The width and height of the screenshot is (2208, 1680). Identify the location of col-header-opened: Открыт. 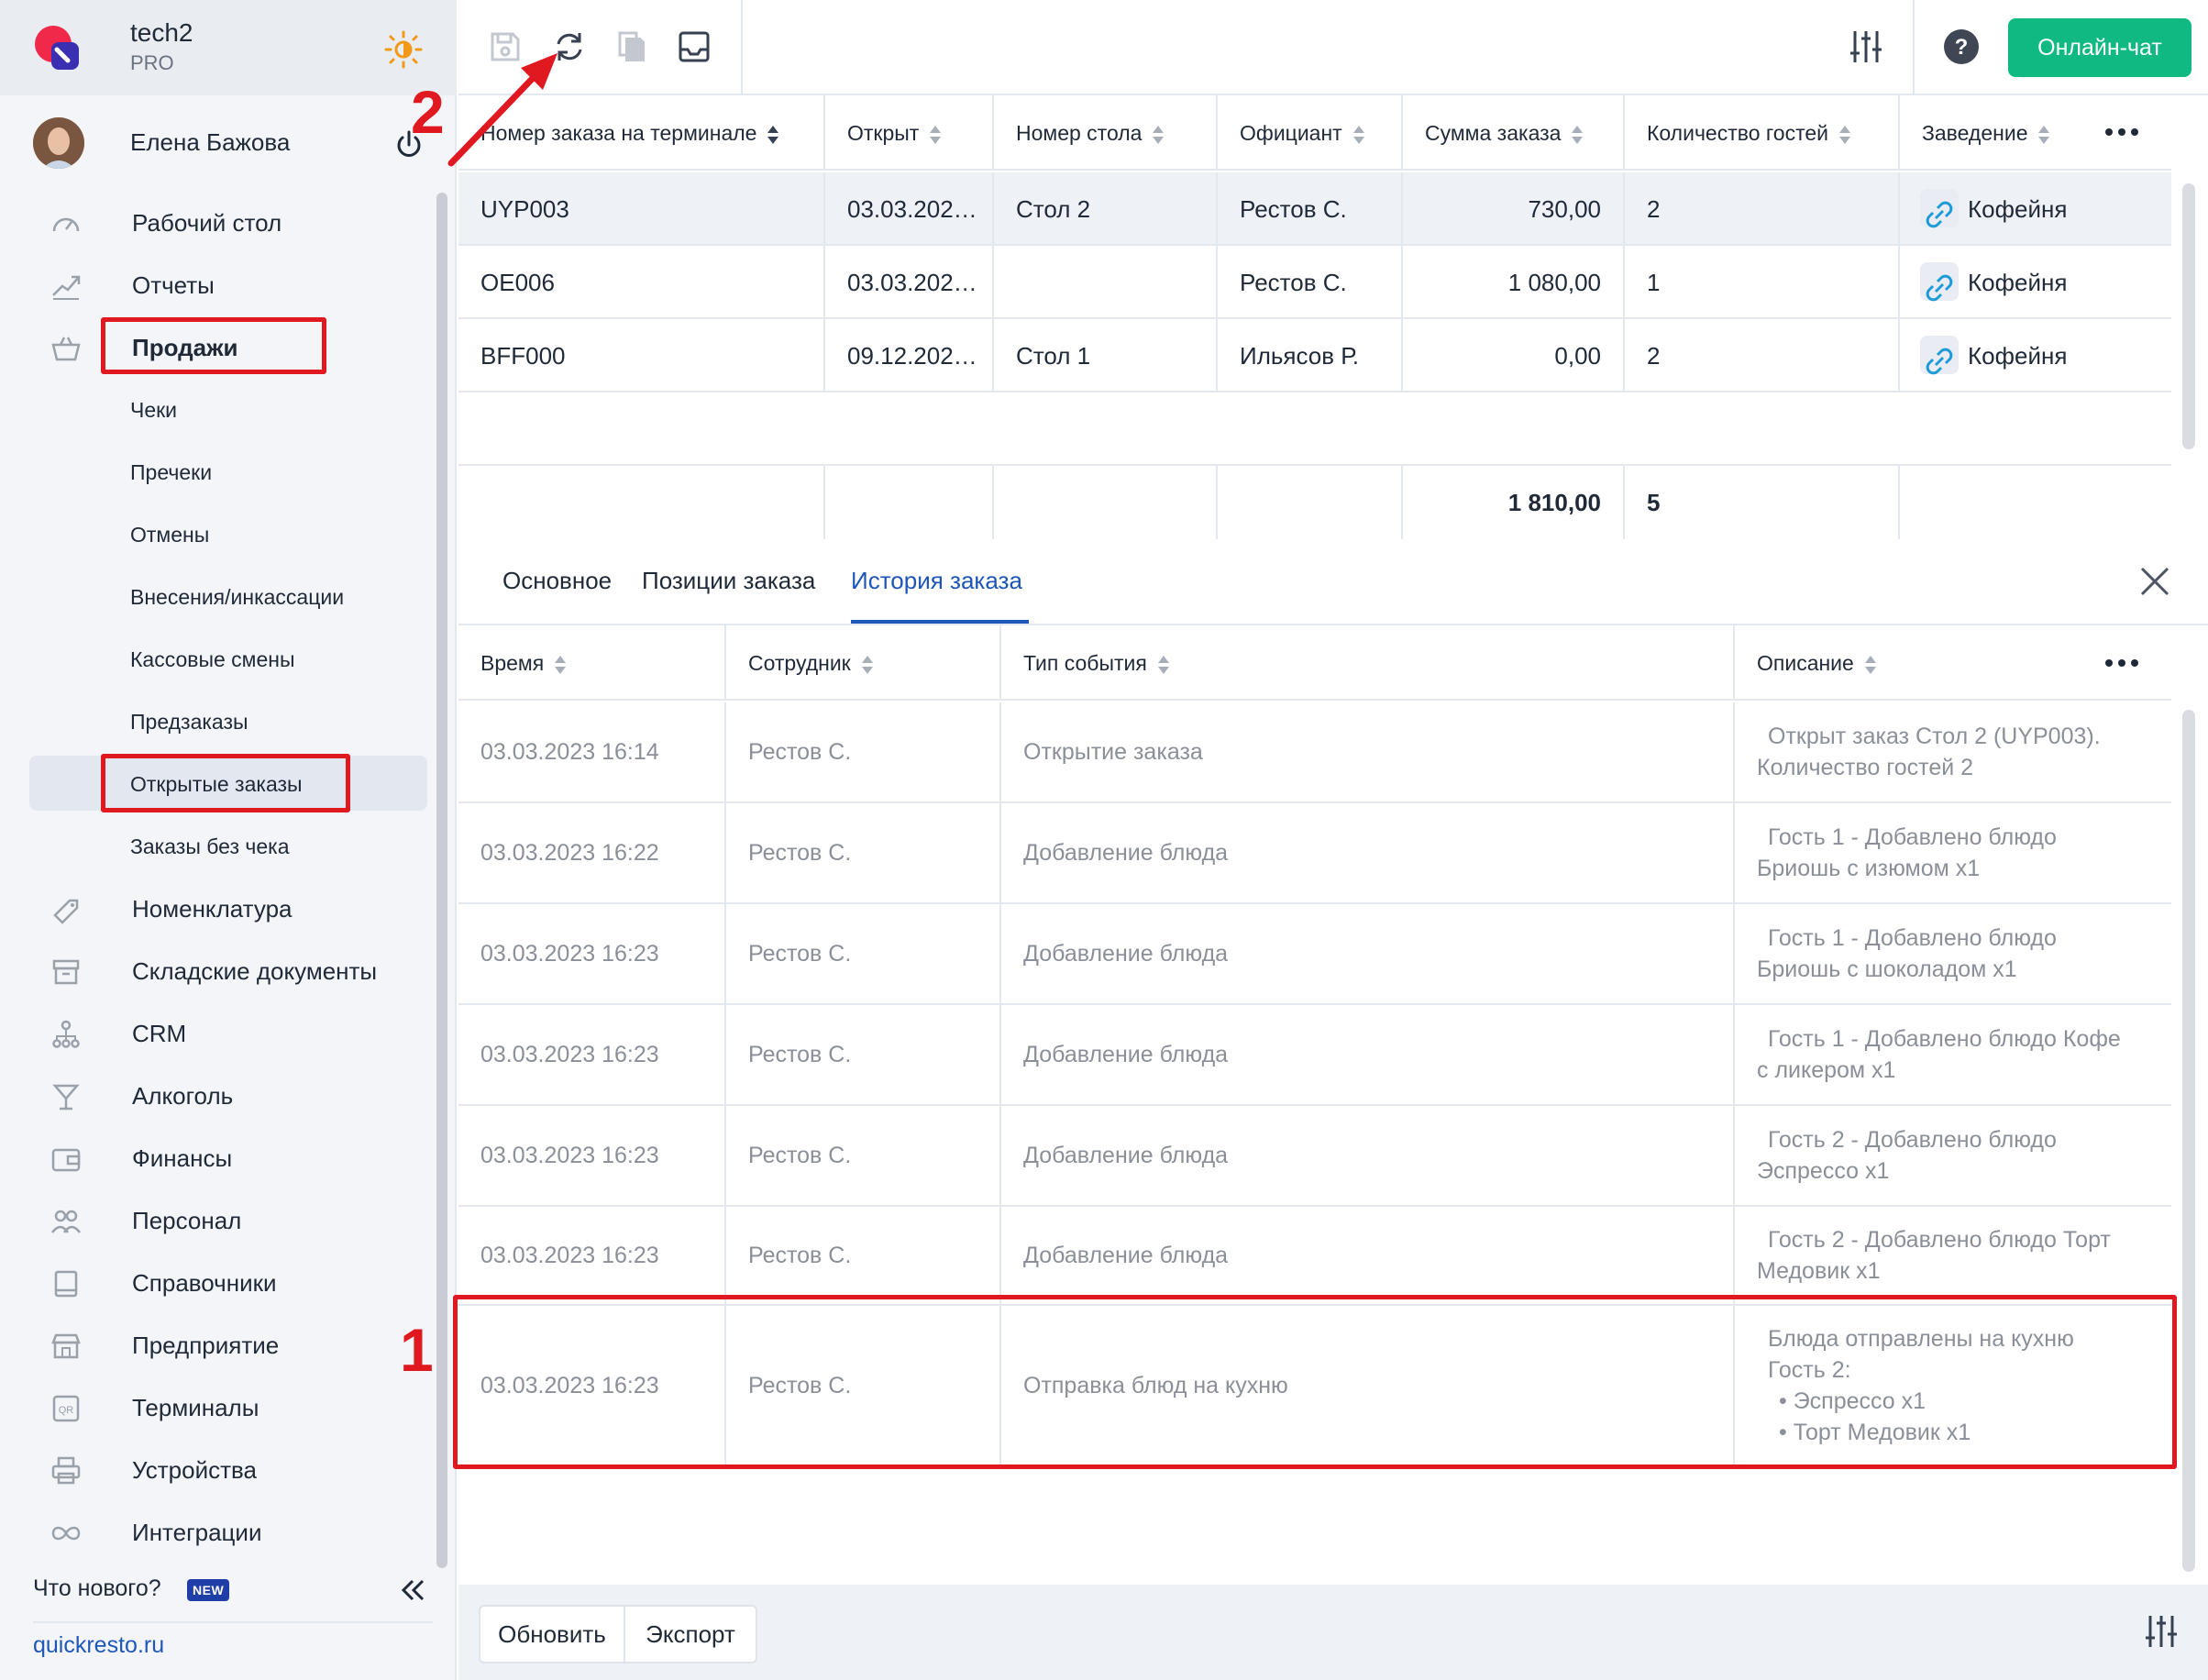
(909, 133).